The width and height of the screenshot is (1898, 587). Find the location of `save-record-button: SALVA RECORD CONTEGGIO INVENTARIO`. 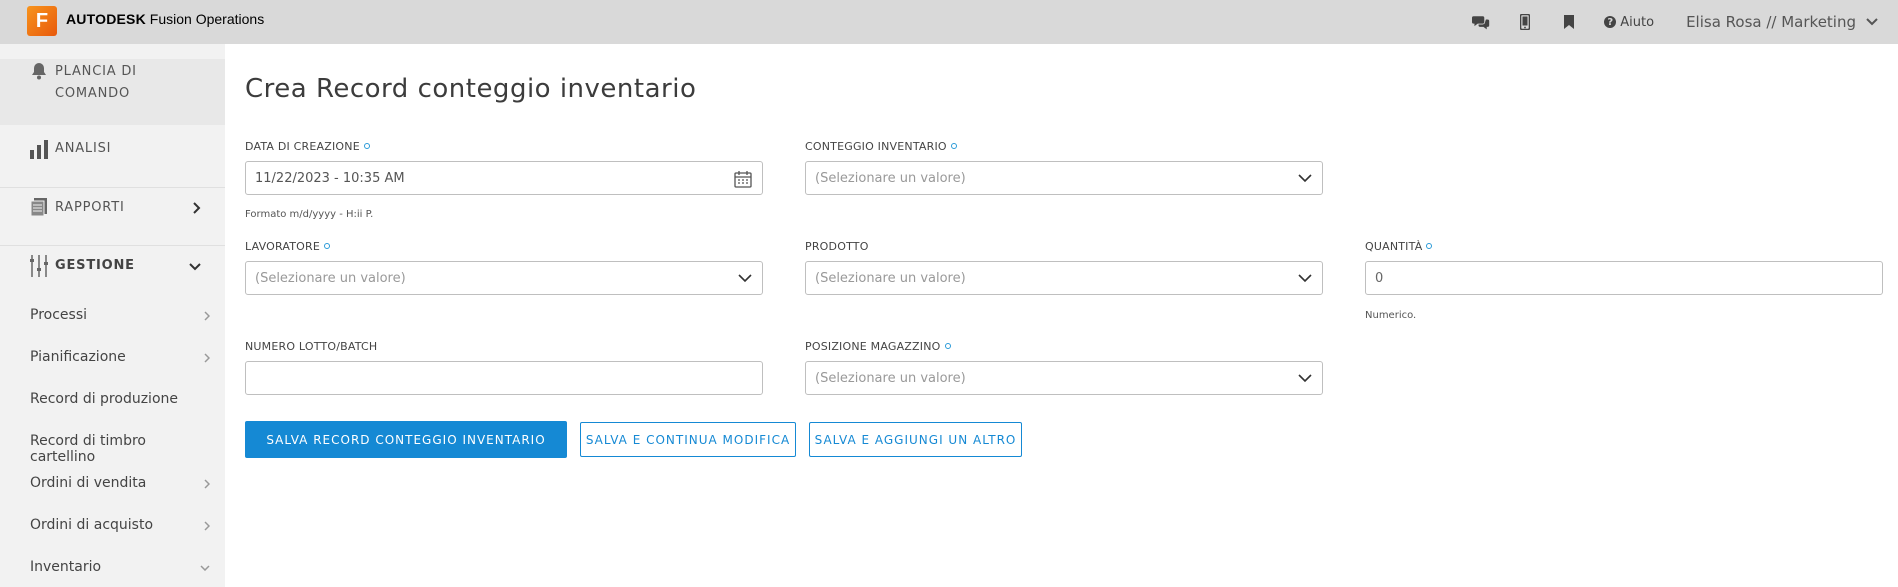

save-record-button: SALVA RECORD CONTEGGIO INVENTARIO is located at coordinates (406, 439).